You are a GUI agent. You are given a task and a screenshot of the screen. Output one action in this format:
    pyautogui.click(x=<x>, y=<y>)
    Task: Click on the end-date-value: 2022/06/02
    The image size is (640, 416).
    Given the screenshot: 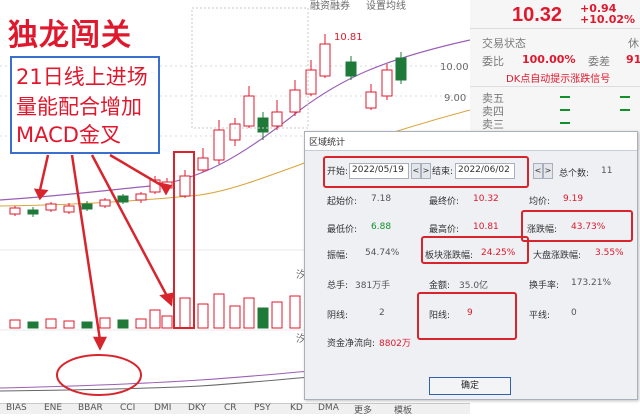 What is the action you would take?
    pyautogui.click(x=484, y=170)
    